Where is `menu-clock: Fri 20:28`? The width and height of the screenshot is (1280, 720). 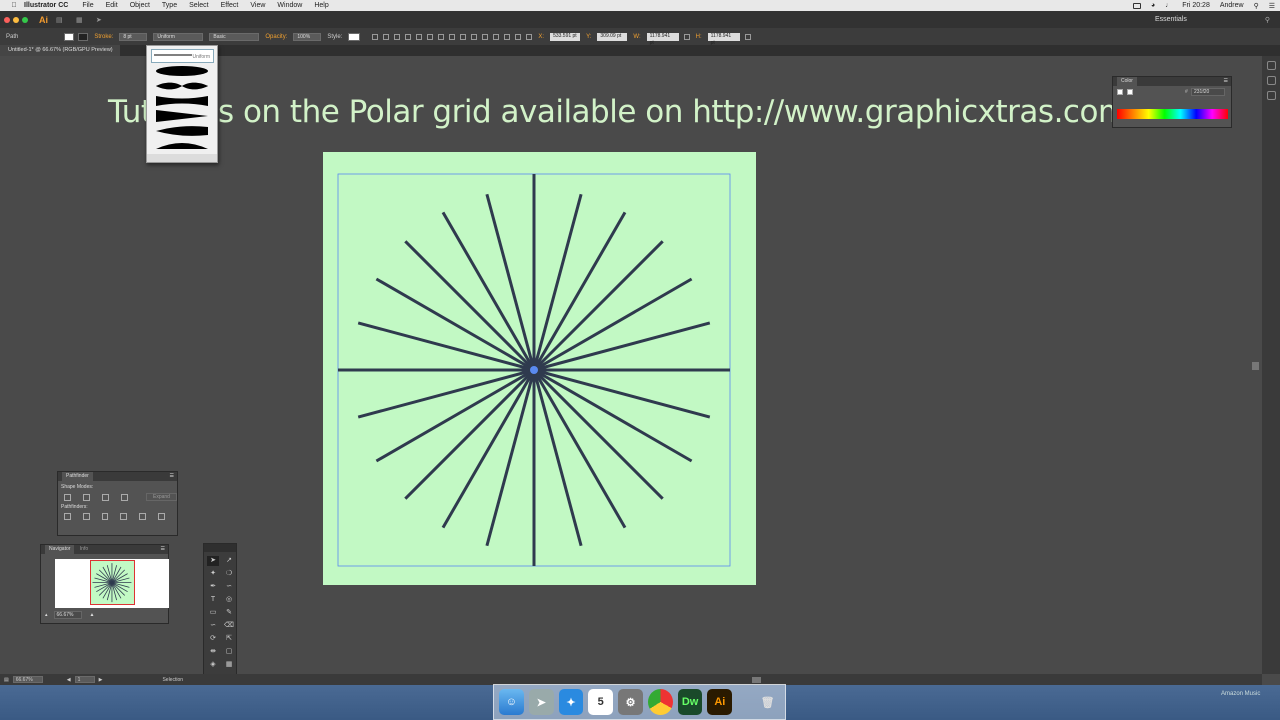
menu-clock: Fri 20:28 is located at coordinates (1196, 5).